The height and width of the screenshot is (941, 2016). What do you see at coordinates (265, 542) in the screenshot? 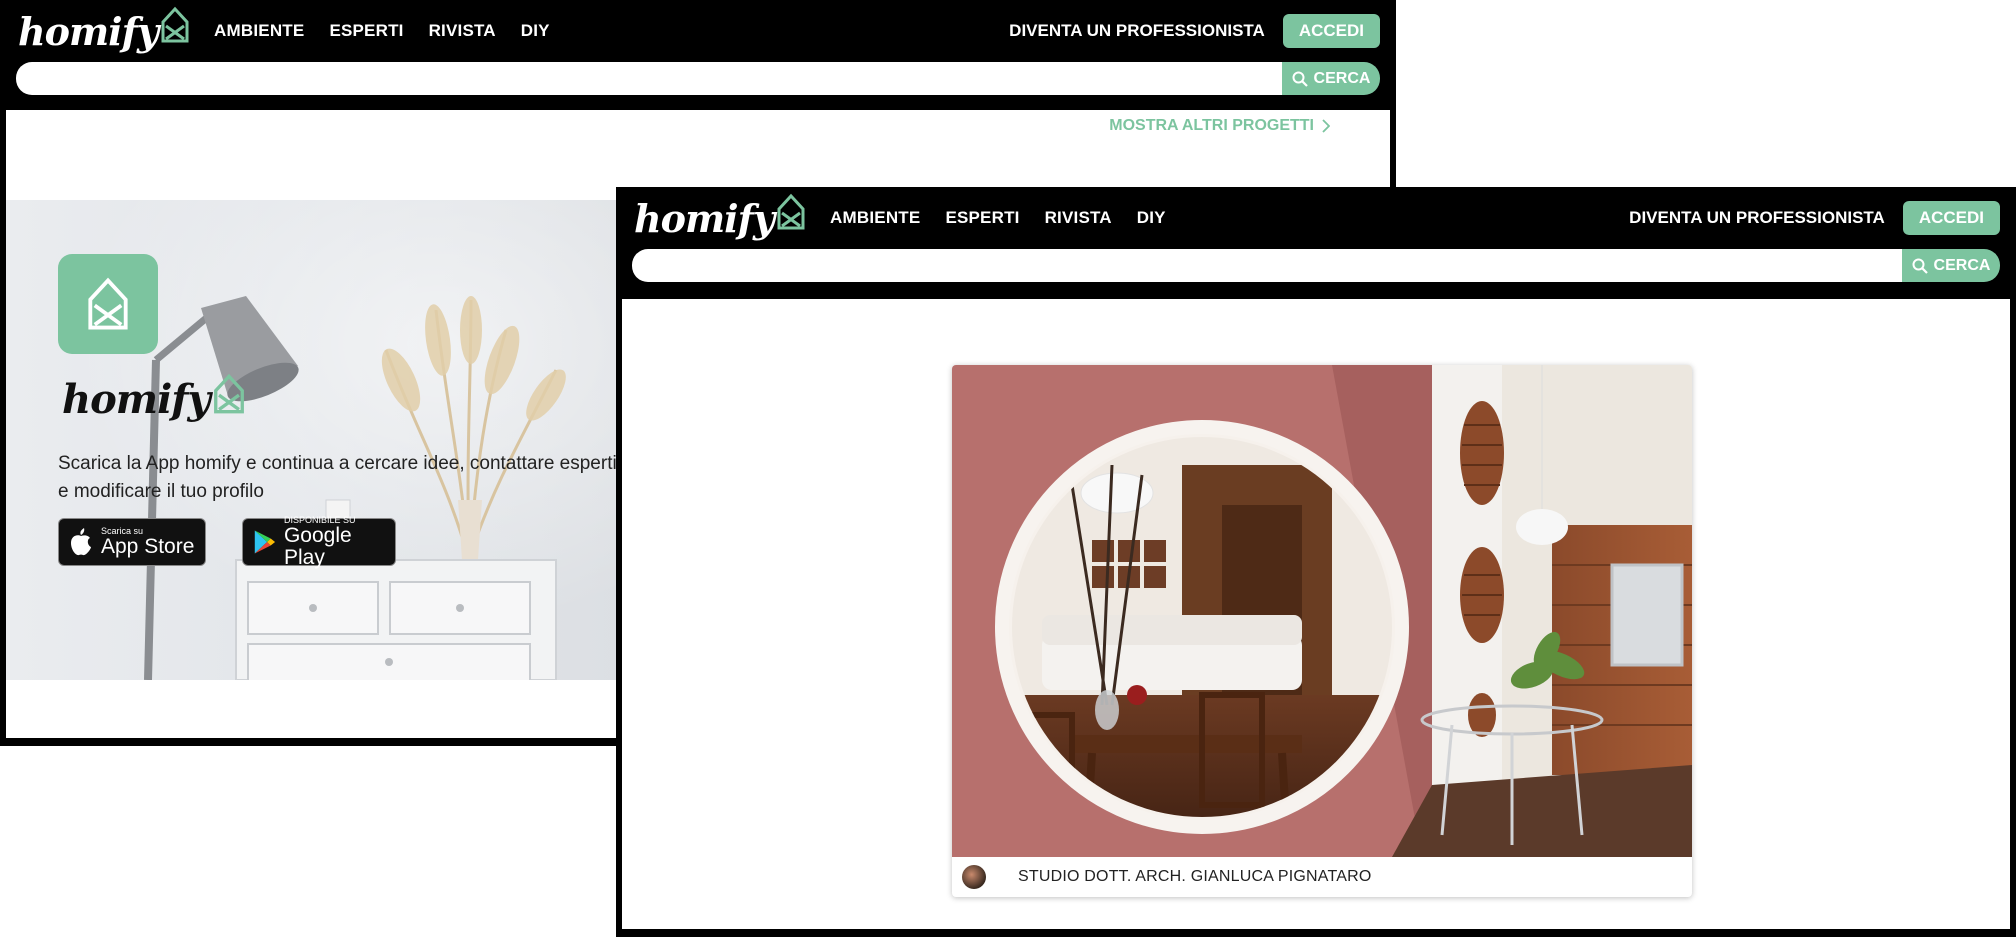
I see `google-play-icon` at bounding box center [265, 542].